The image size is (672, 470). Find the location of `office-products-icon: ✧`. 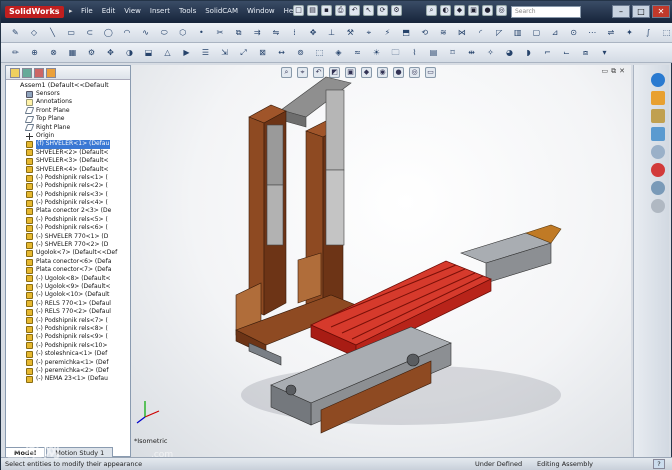

office-products-icon: ✧ is located at coordinates (490, 52).